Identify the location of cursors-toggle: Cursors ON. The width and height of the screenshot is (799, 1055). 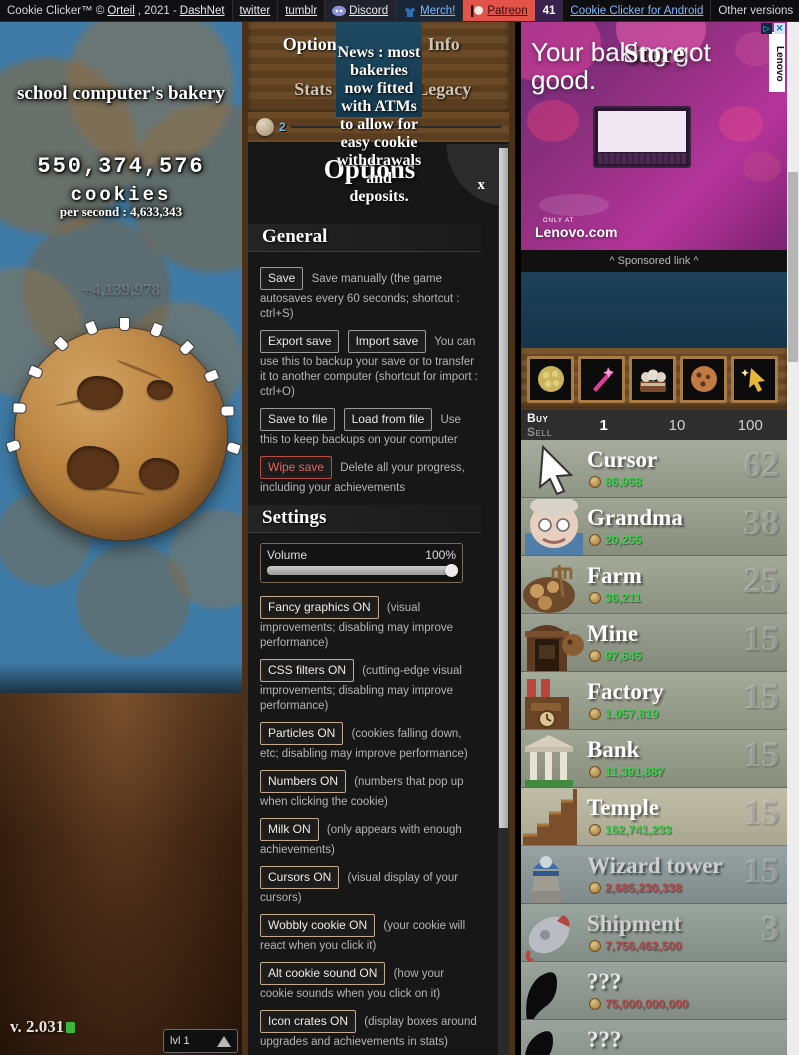
(300, 877).